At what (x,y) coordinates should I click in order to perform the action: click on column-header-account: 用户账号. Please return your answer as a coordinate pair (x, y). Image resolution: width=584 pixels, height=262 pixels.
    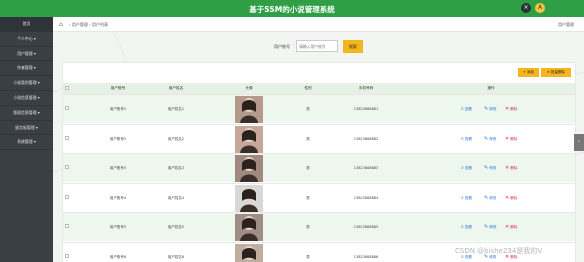
    Looking at the image, I should click on (118, 88).